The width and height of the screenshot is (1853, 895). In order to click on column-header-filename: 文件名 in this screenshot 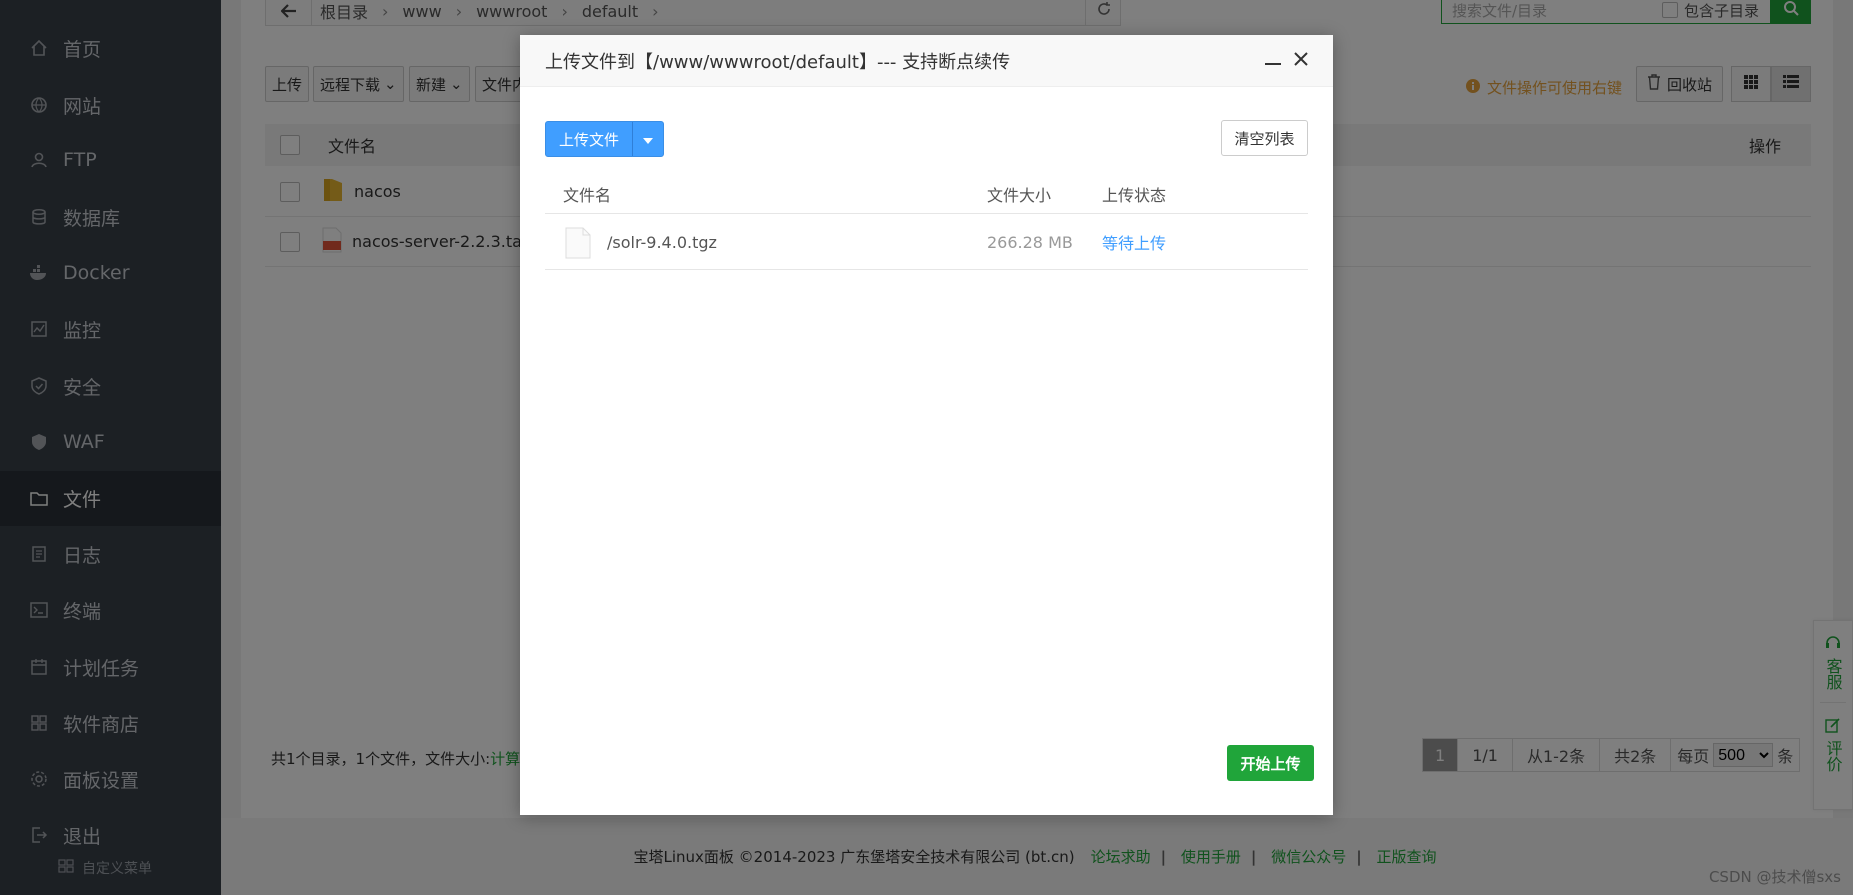, I will do `click(587, 195)`.